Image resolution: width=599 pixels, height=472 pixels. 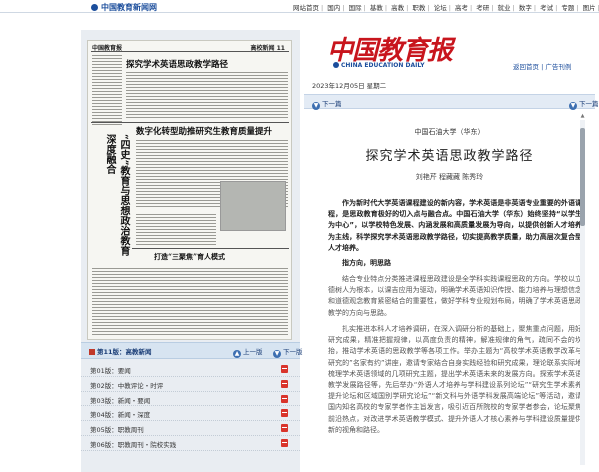 I want to click on page-pager: 第11版：高教新闻 ▲ 上一版 ▼ 下一版, so click(x=192, y=350).